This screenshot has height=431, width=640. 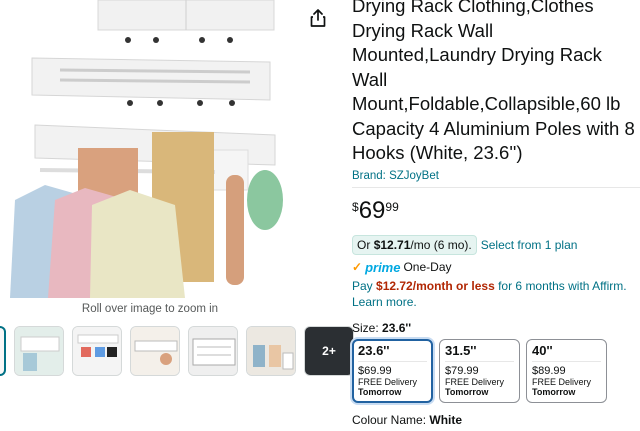 What do you see at coordinates (384, 302) in the screenshot?
I see `learn-more-link: Learn more.` at bounding box center [384, 302].